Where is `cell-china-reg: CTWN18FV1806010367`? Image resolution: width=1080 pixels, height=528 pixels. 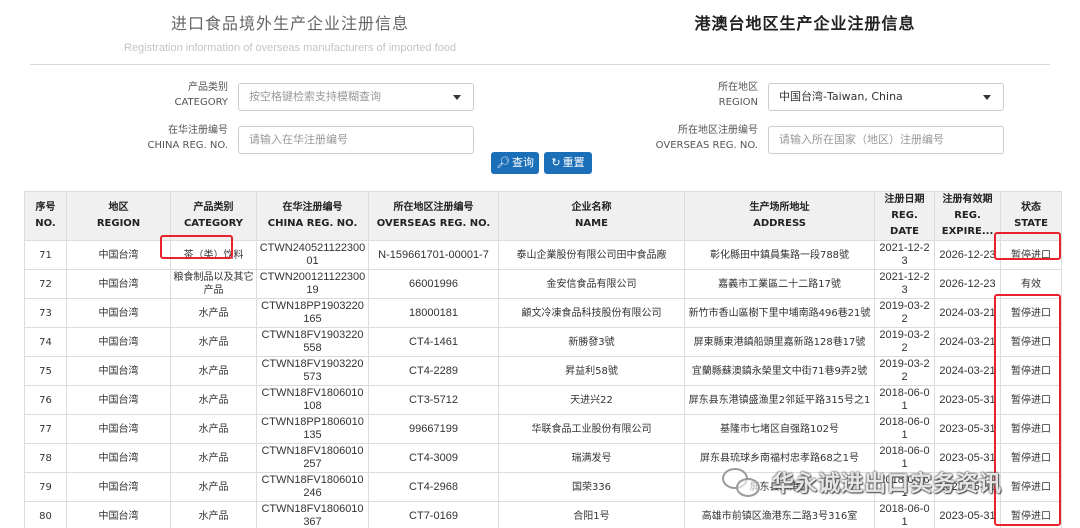
cell-china-reg: CTWN18FV1806010367 is located at coordinates (312, 514).